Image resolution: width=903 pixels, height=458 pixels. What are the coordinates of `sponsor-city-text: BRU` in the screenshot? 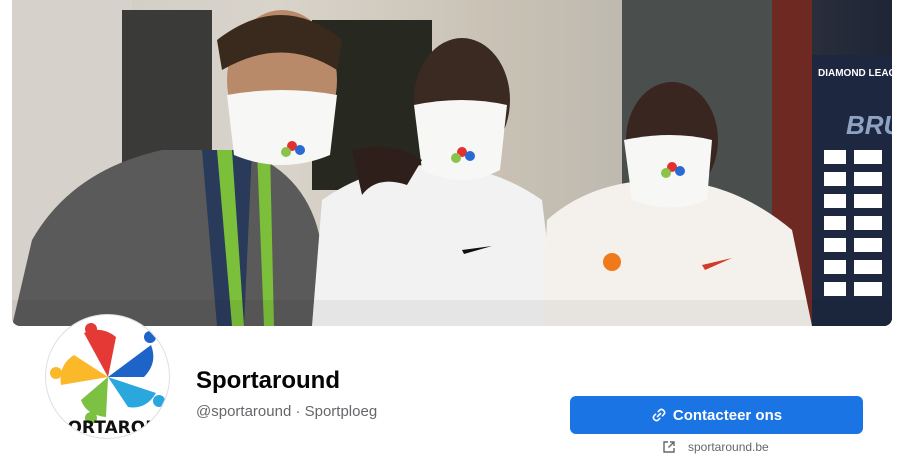 It's located at (869, 125).